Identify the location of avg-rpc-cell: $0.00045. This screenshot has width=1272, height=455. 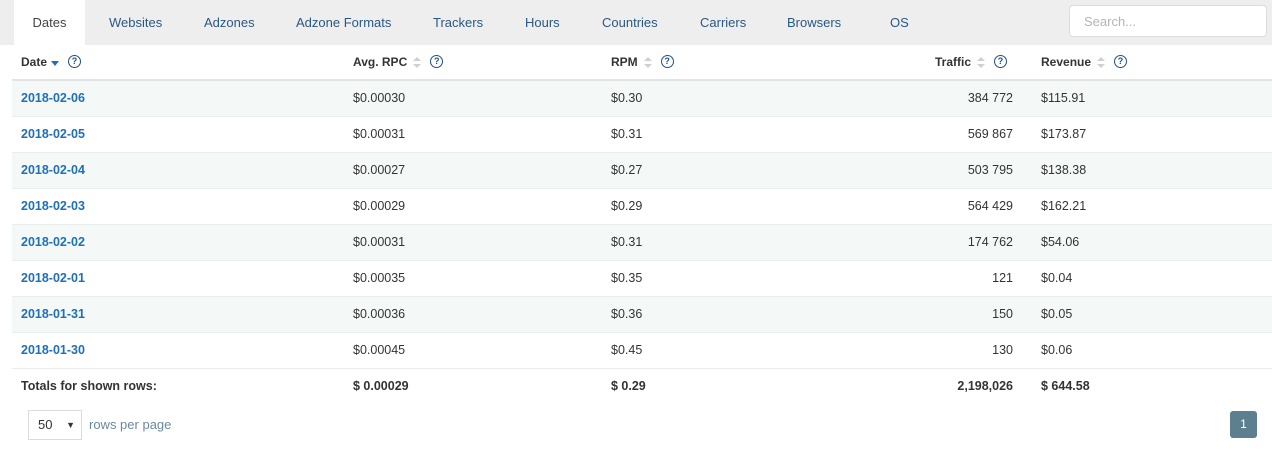
(379, 350).